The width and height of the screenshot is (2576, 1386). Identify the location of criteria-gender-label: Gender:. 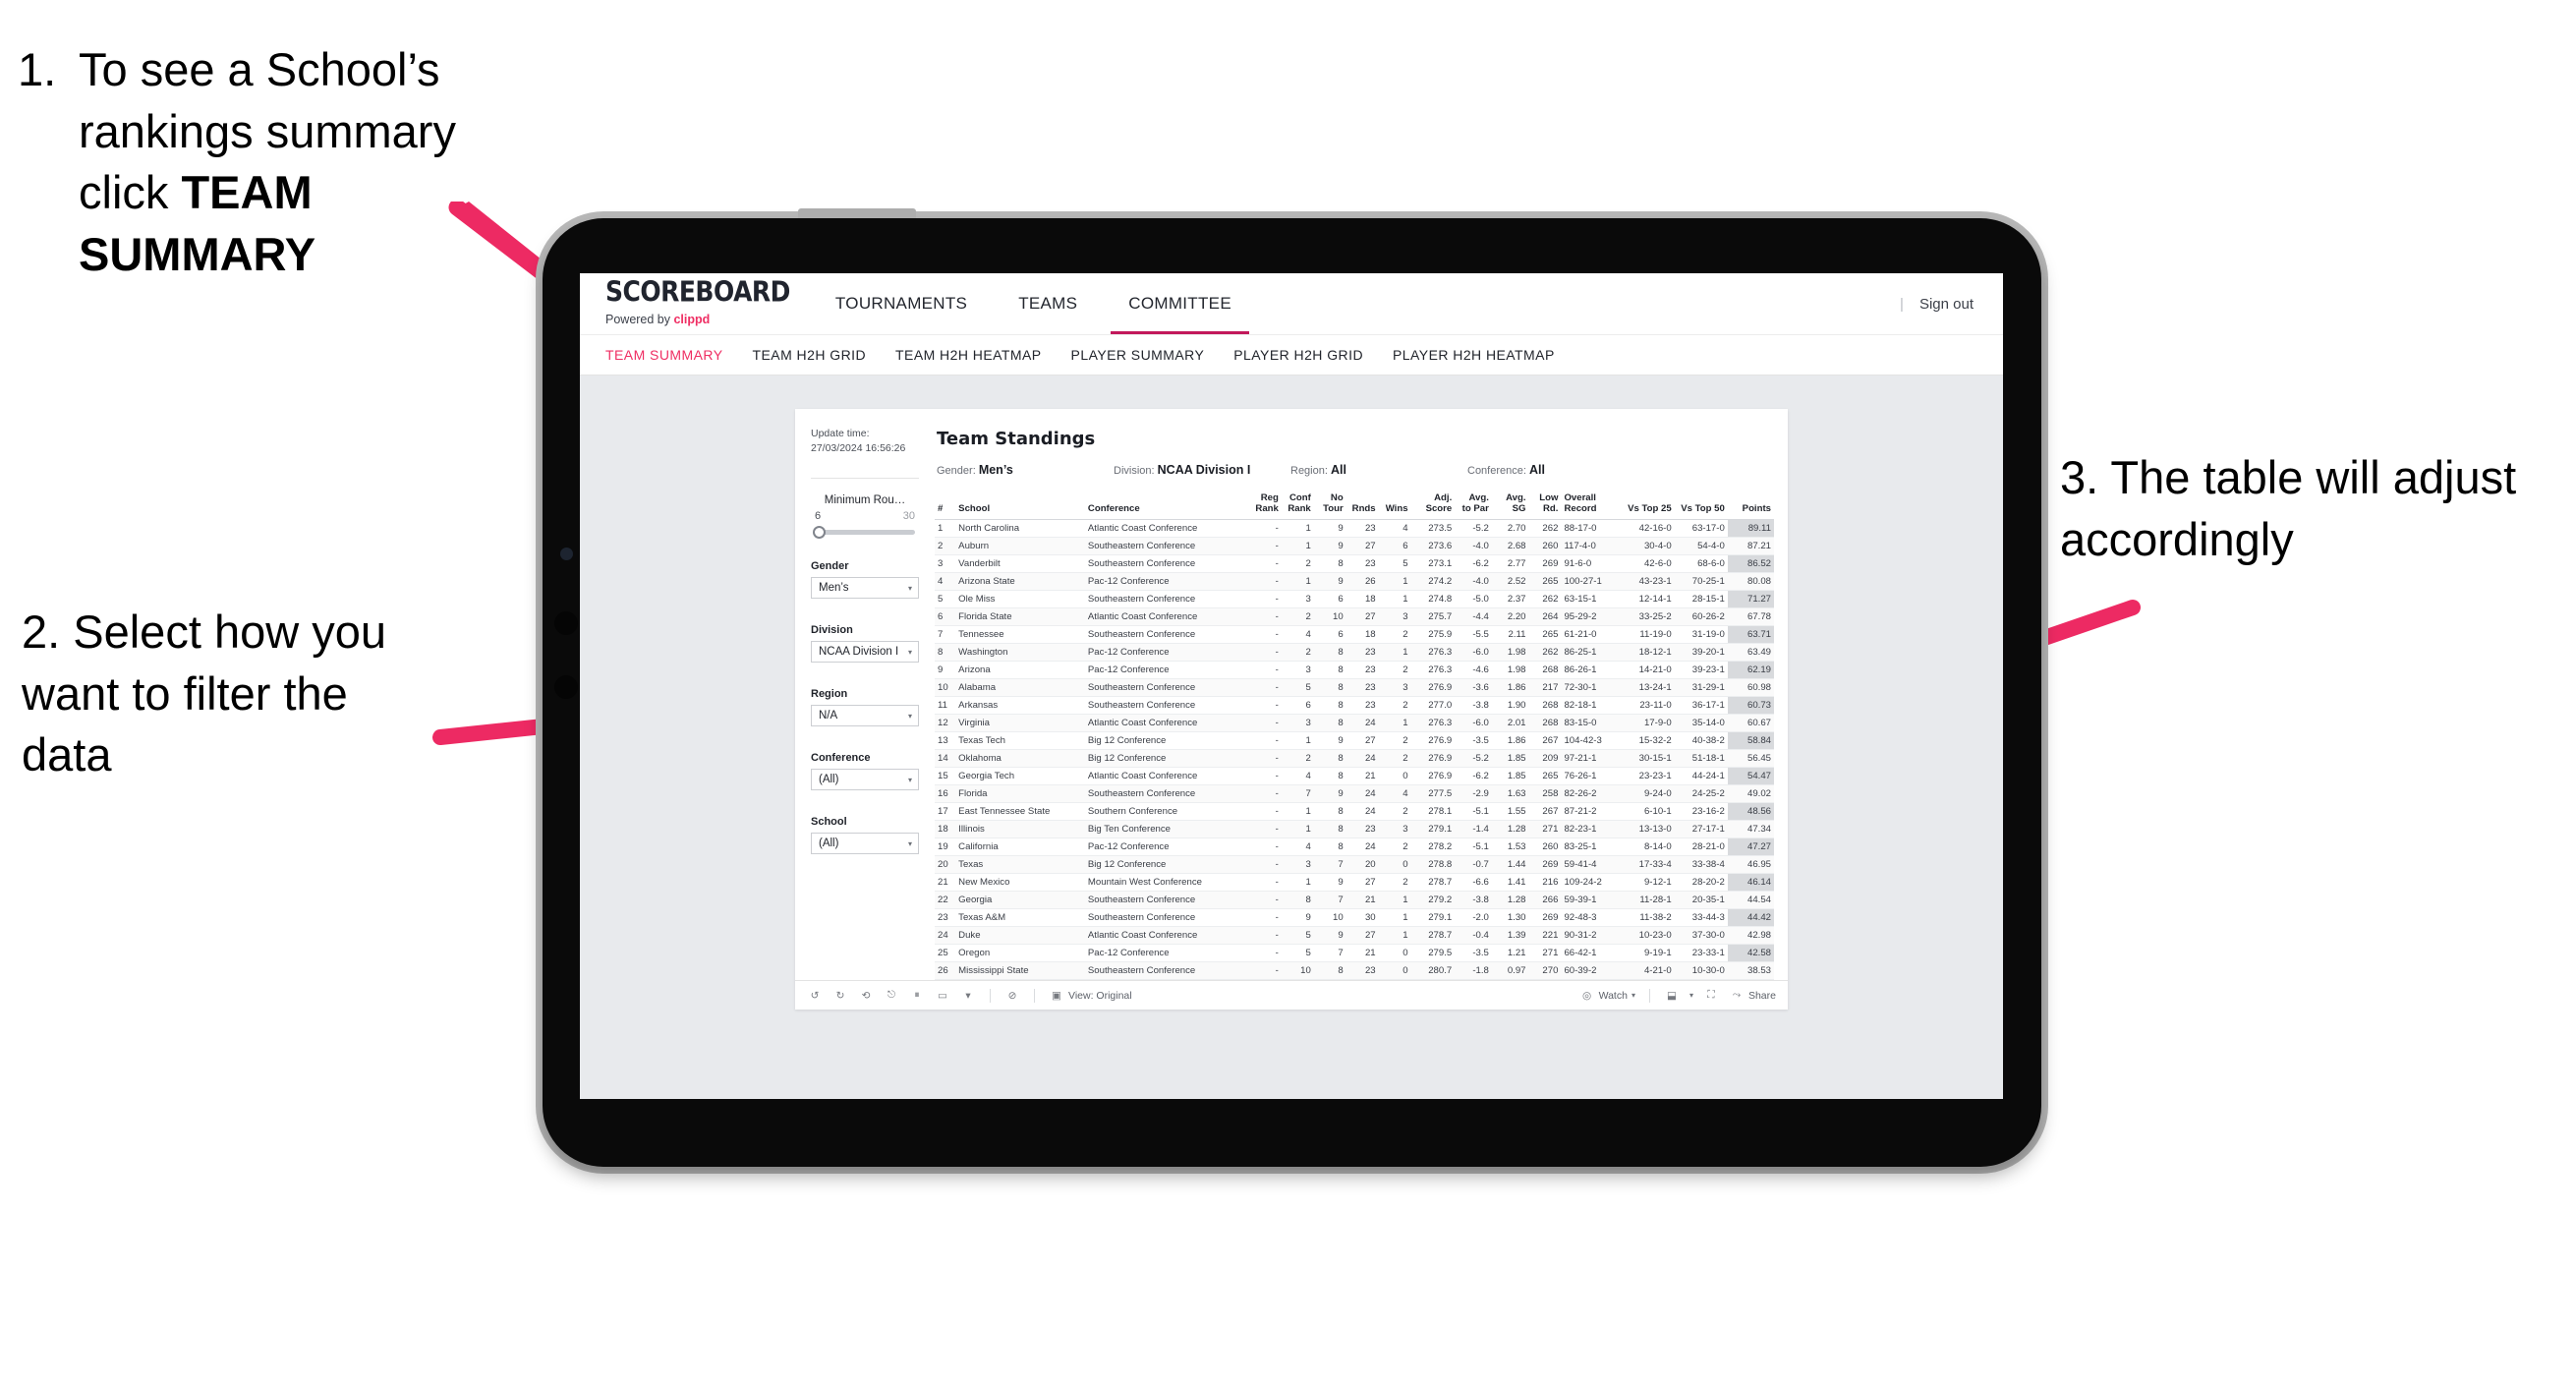
(957, 471).